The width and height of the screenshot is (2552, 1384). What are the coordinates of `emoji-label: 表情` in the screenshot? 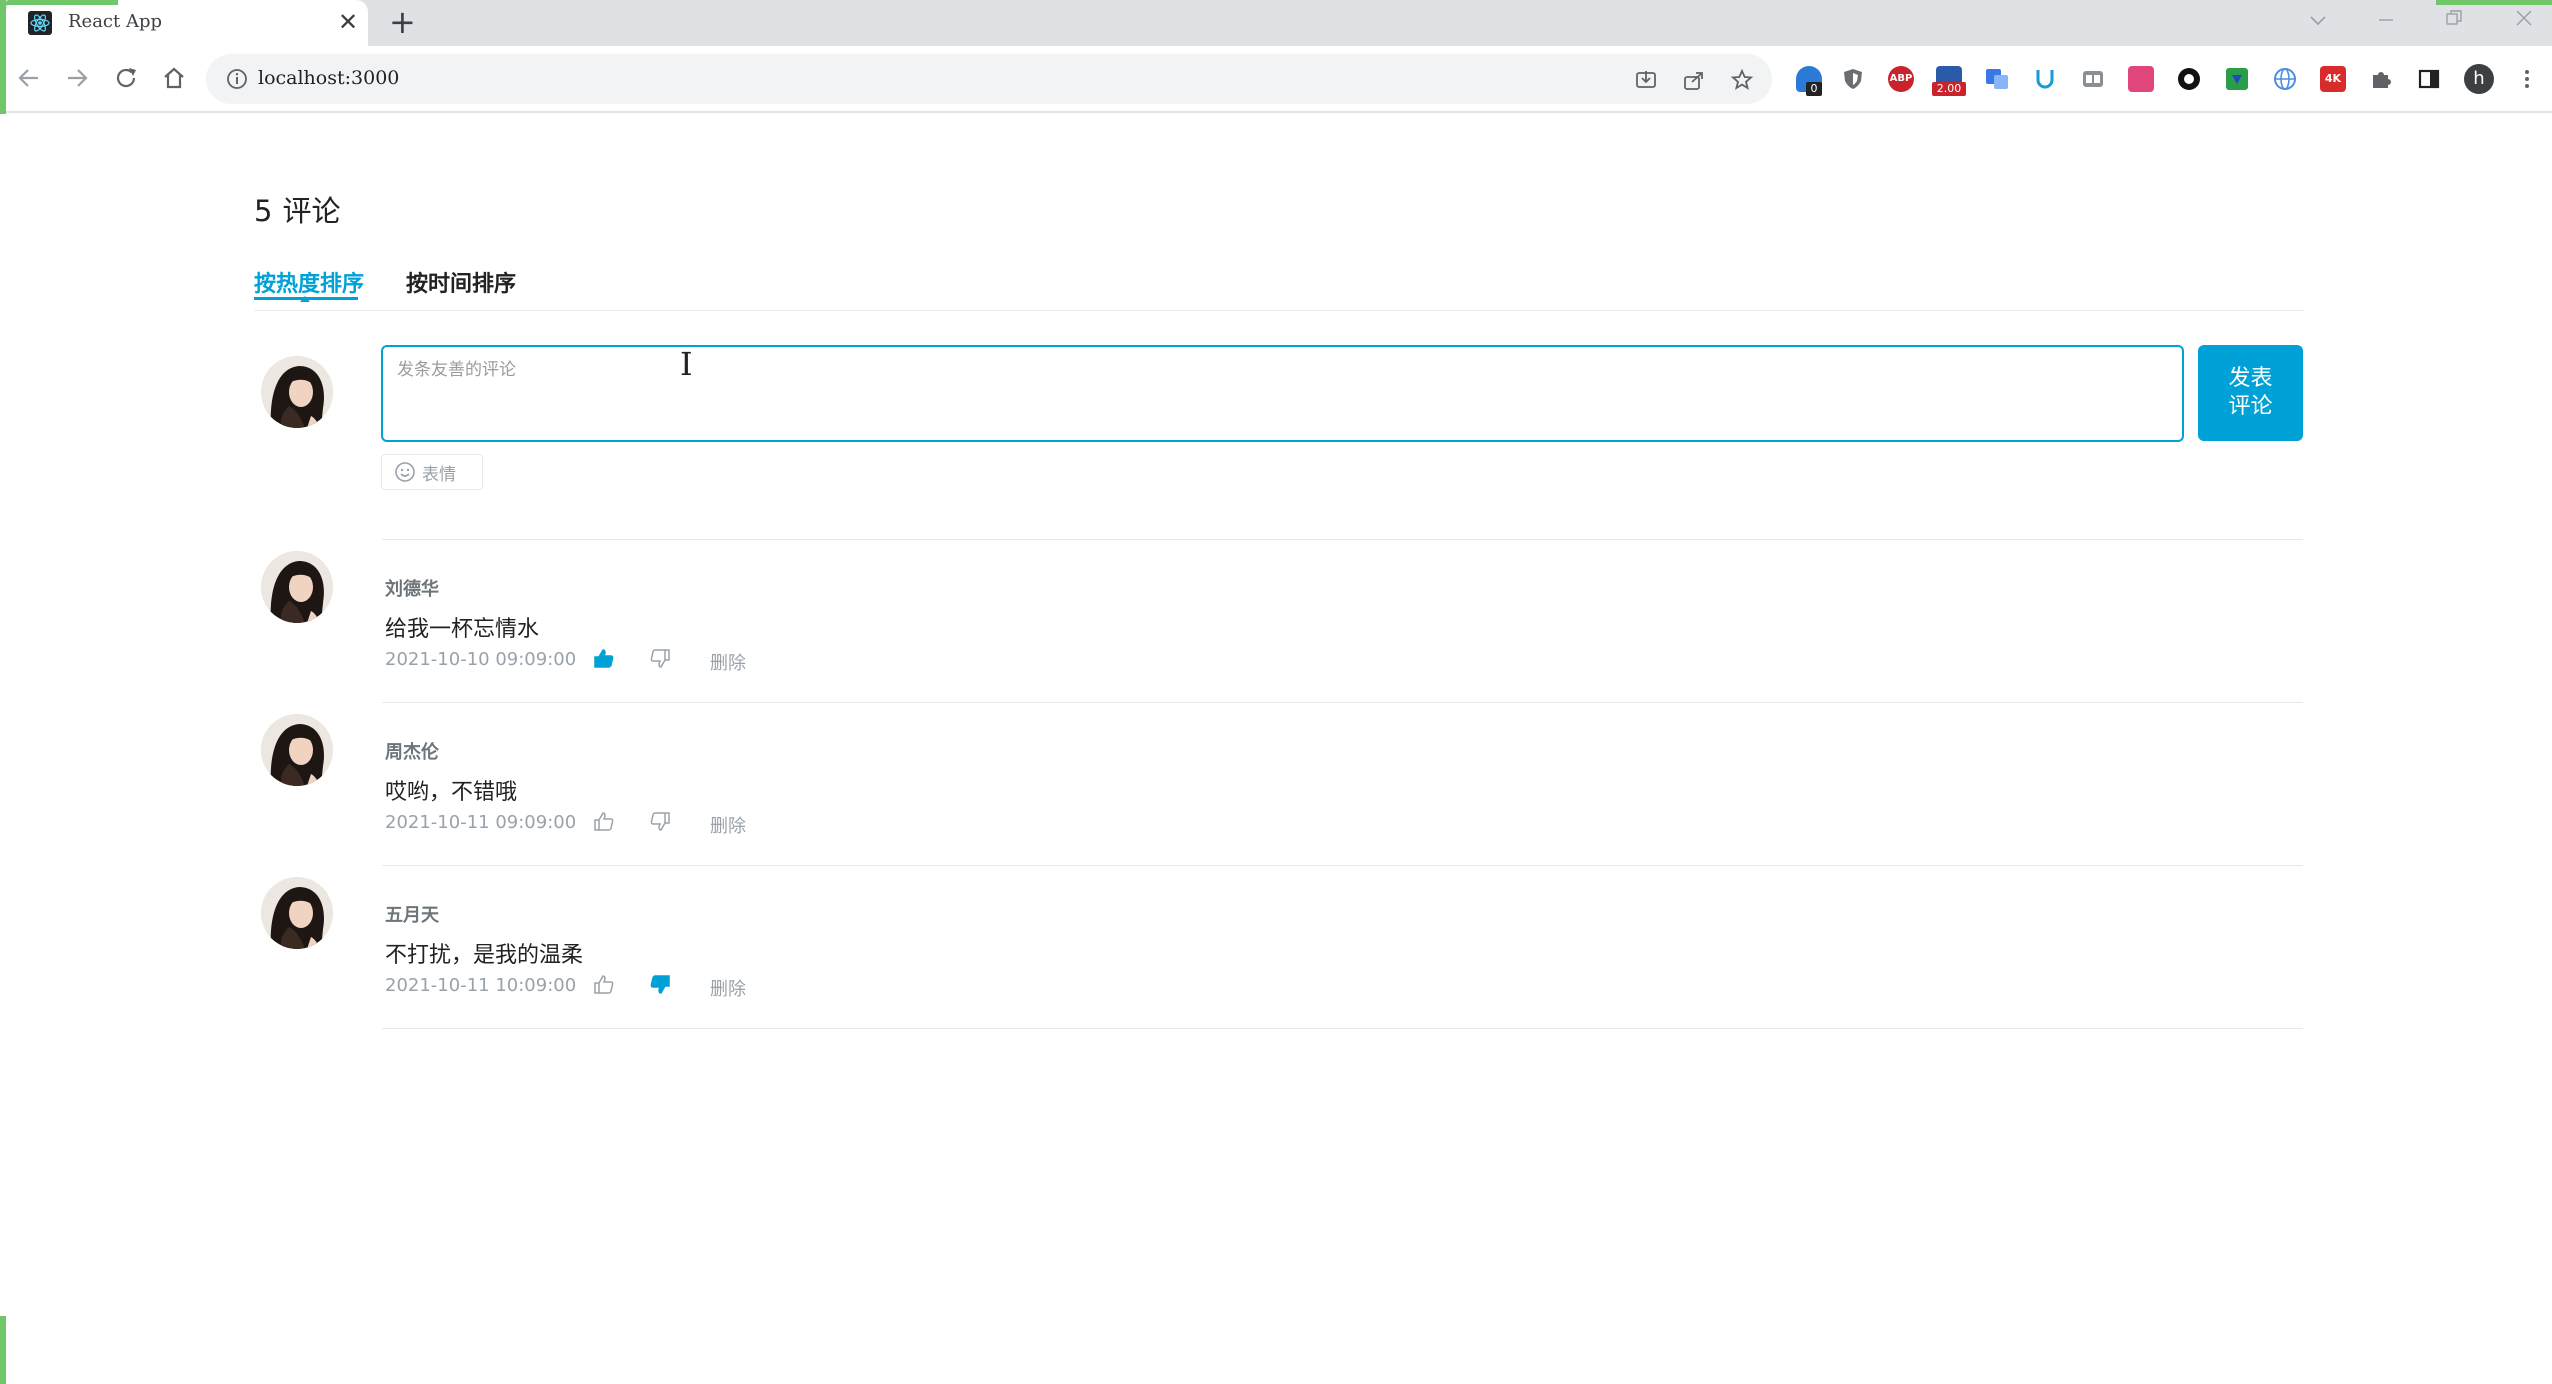 It's located at (439, 474).